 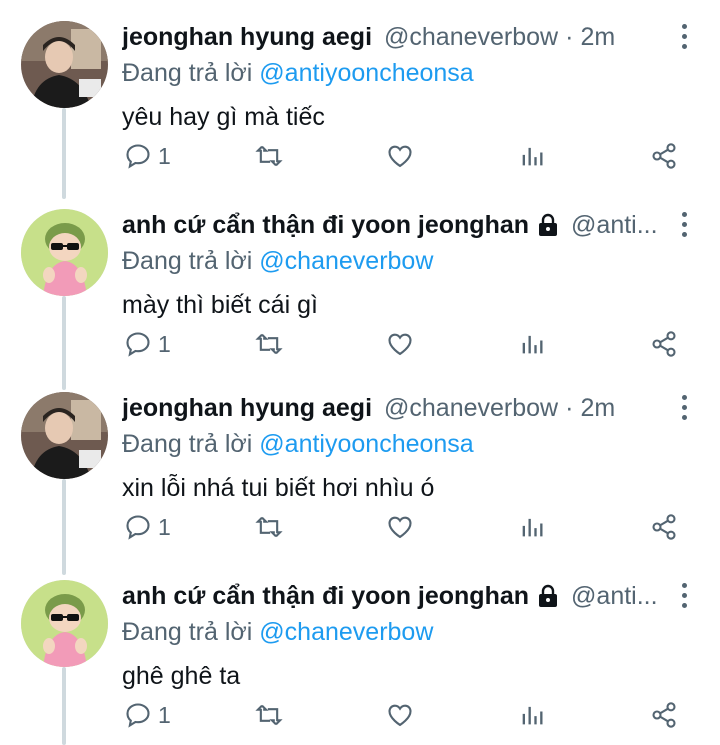 I want to click on tweet-text: mày thì biết cái gì, so click(x=220, y=305).